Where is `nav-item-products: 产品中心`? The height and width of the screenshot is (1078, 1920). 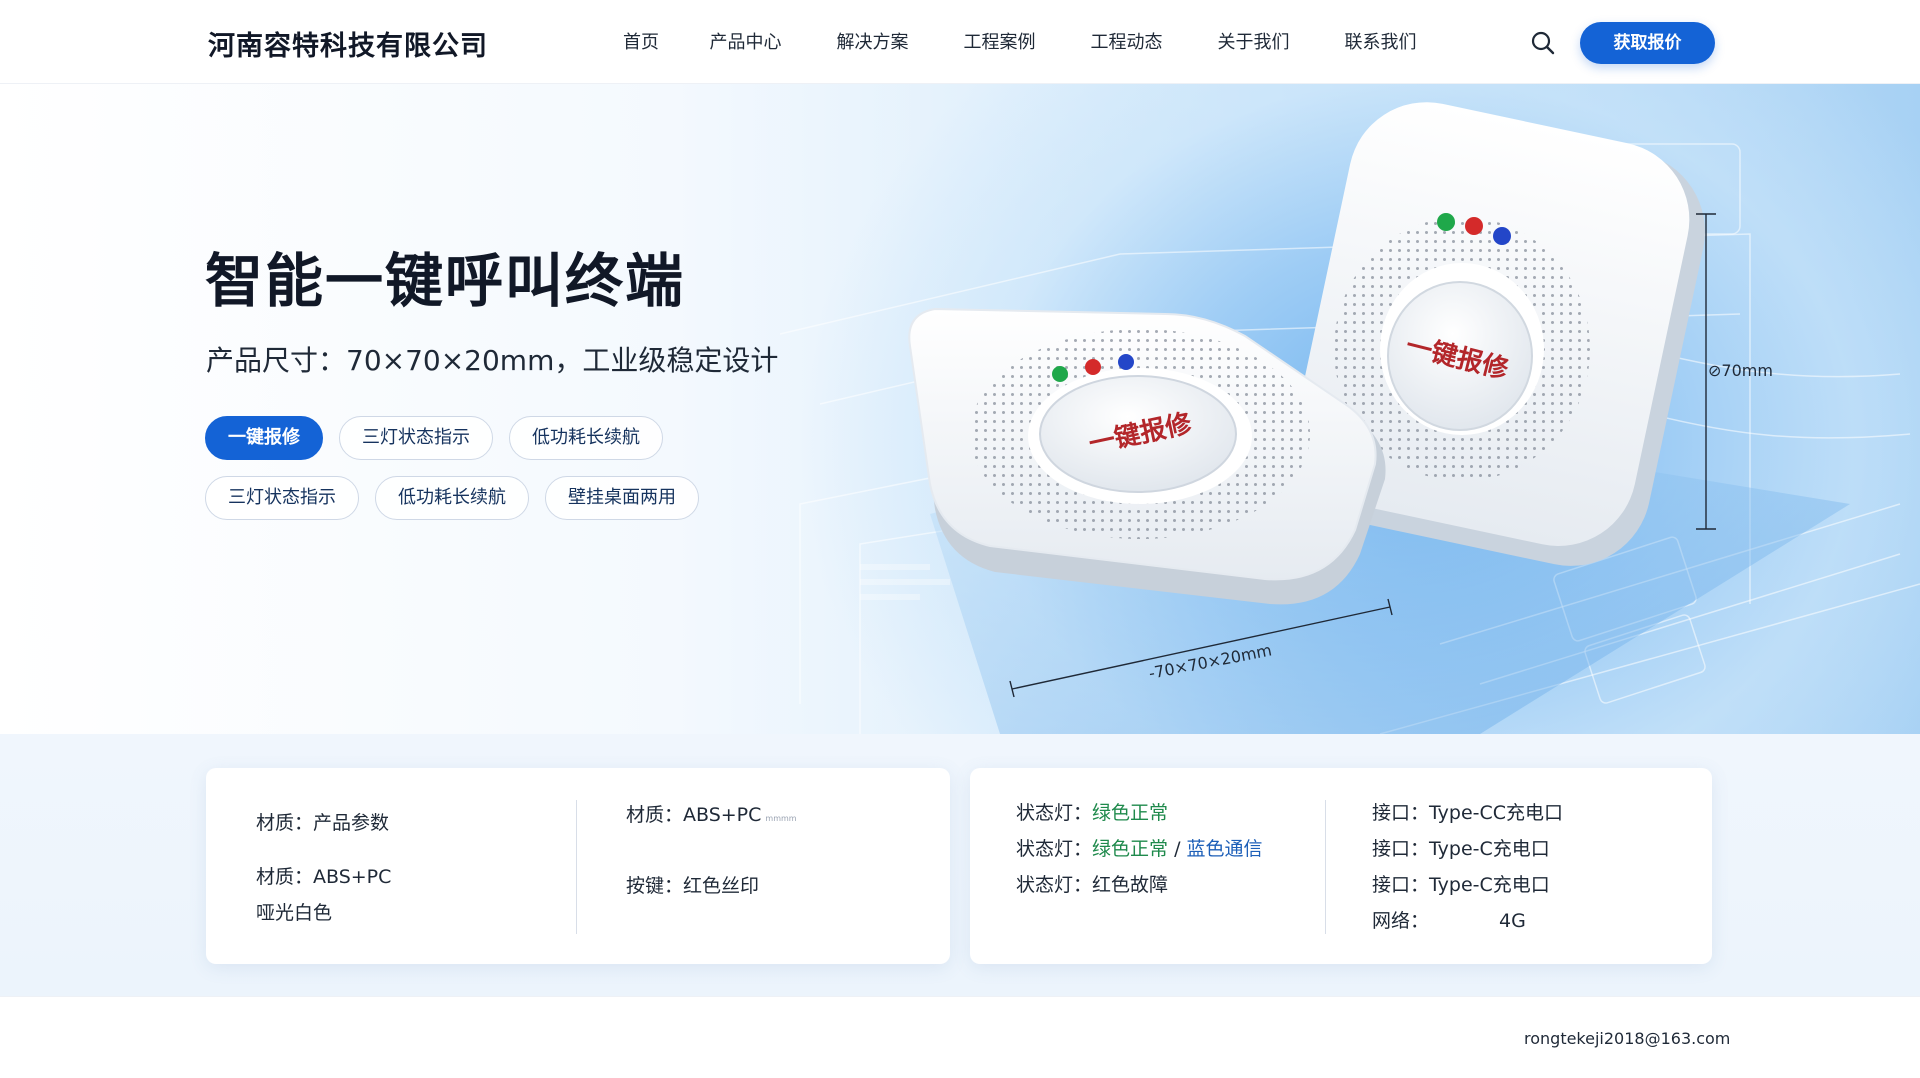
nav-item-products: 产品中心 is located at coordinates (745, 41).